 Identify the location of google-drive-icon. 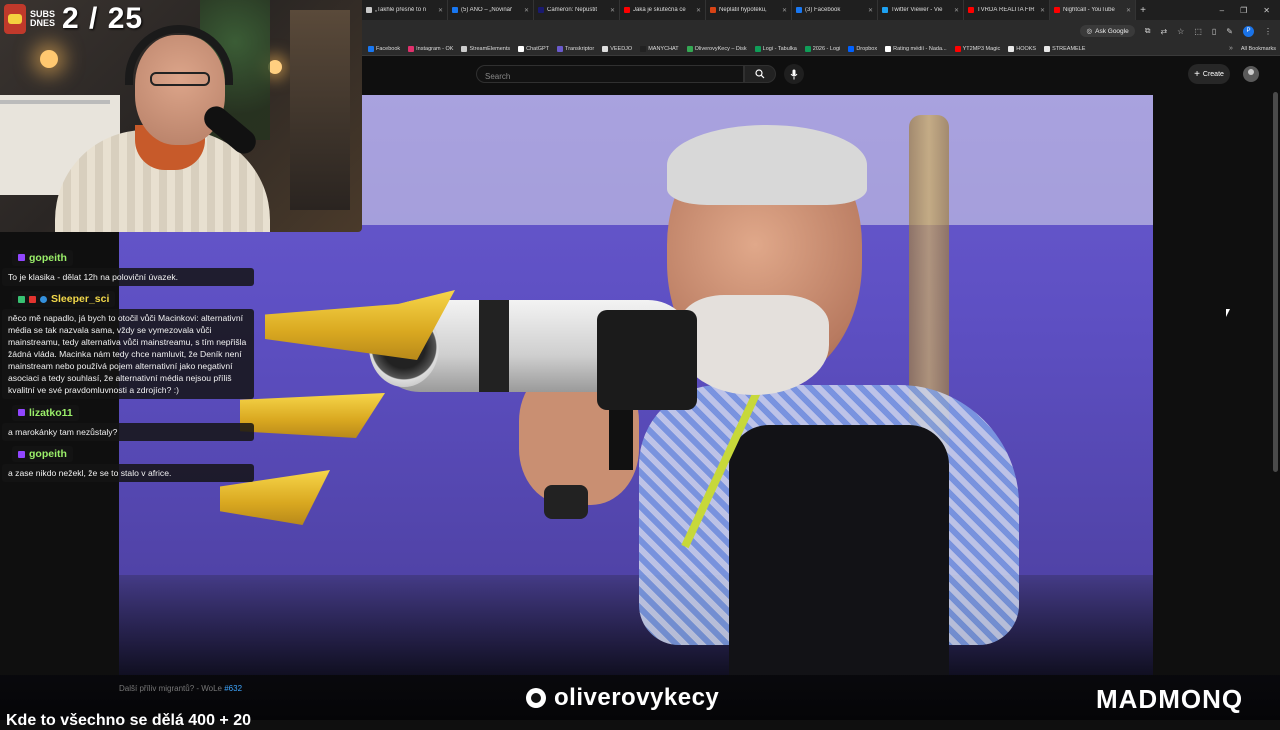
(689, 48).